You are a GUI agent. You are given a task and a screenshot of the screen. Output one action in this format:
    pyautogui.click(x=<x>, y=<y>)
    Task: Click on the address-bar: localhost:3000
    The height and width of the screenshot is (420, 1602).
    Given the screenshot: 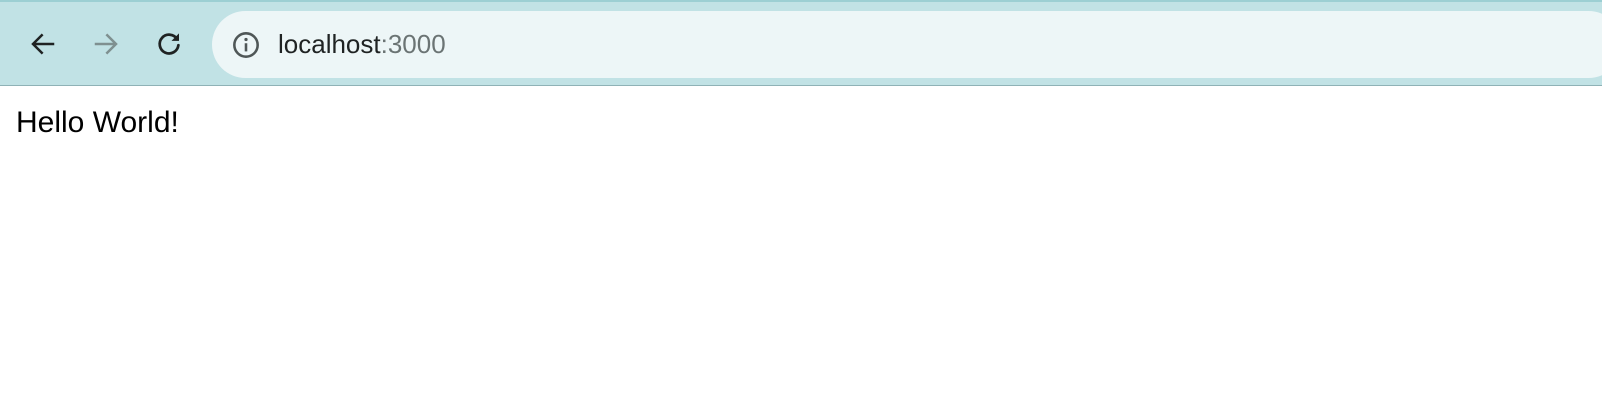 What is the action you would take?
    pyautogui.click(x=907, y=44)
    